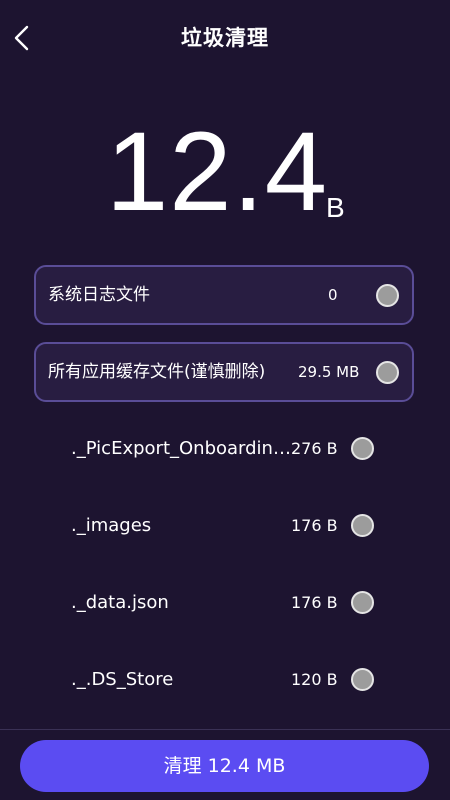  What do you see at coordinates (314, 448) in the screenshot?
I see `file-size: 276 B` at bounding box center [314, 448].